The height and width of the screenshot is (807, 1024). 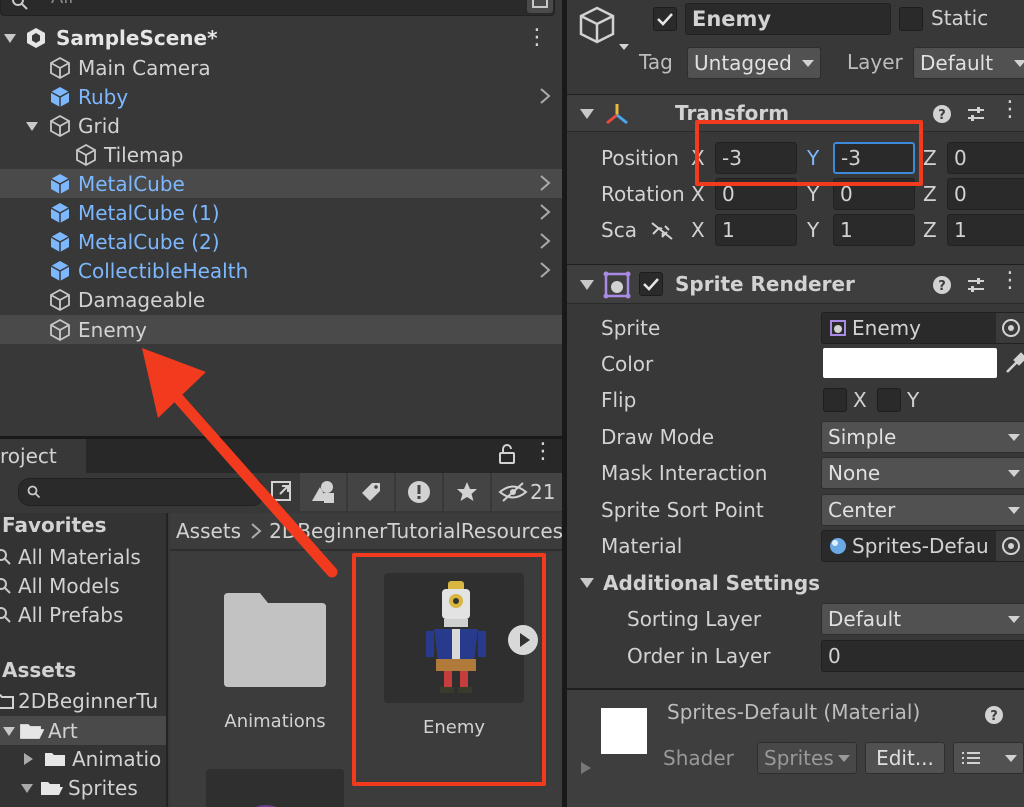 I want to click on hierarchy-item-tilemap: Tilemap, so click(x=281, y=154).